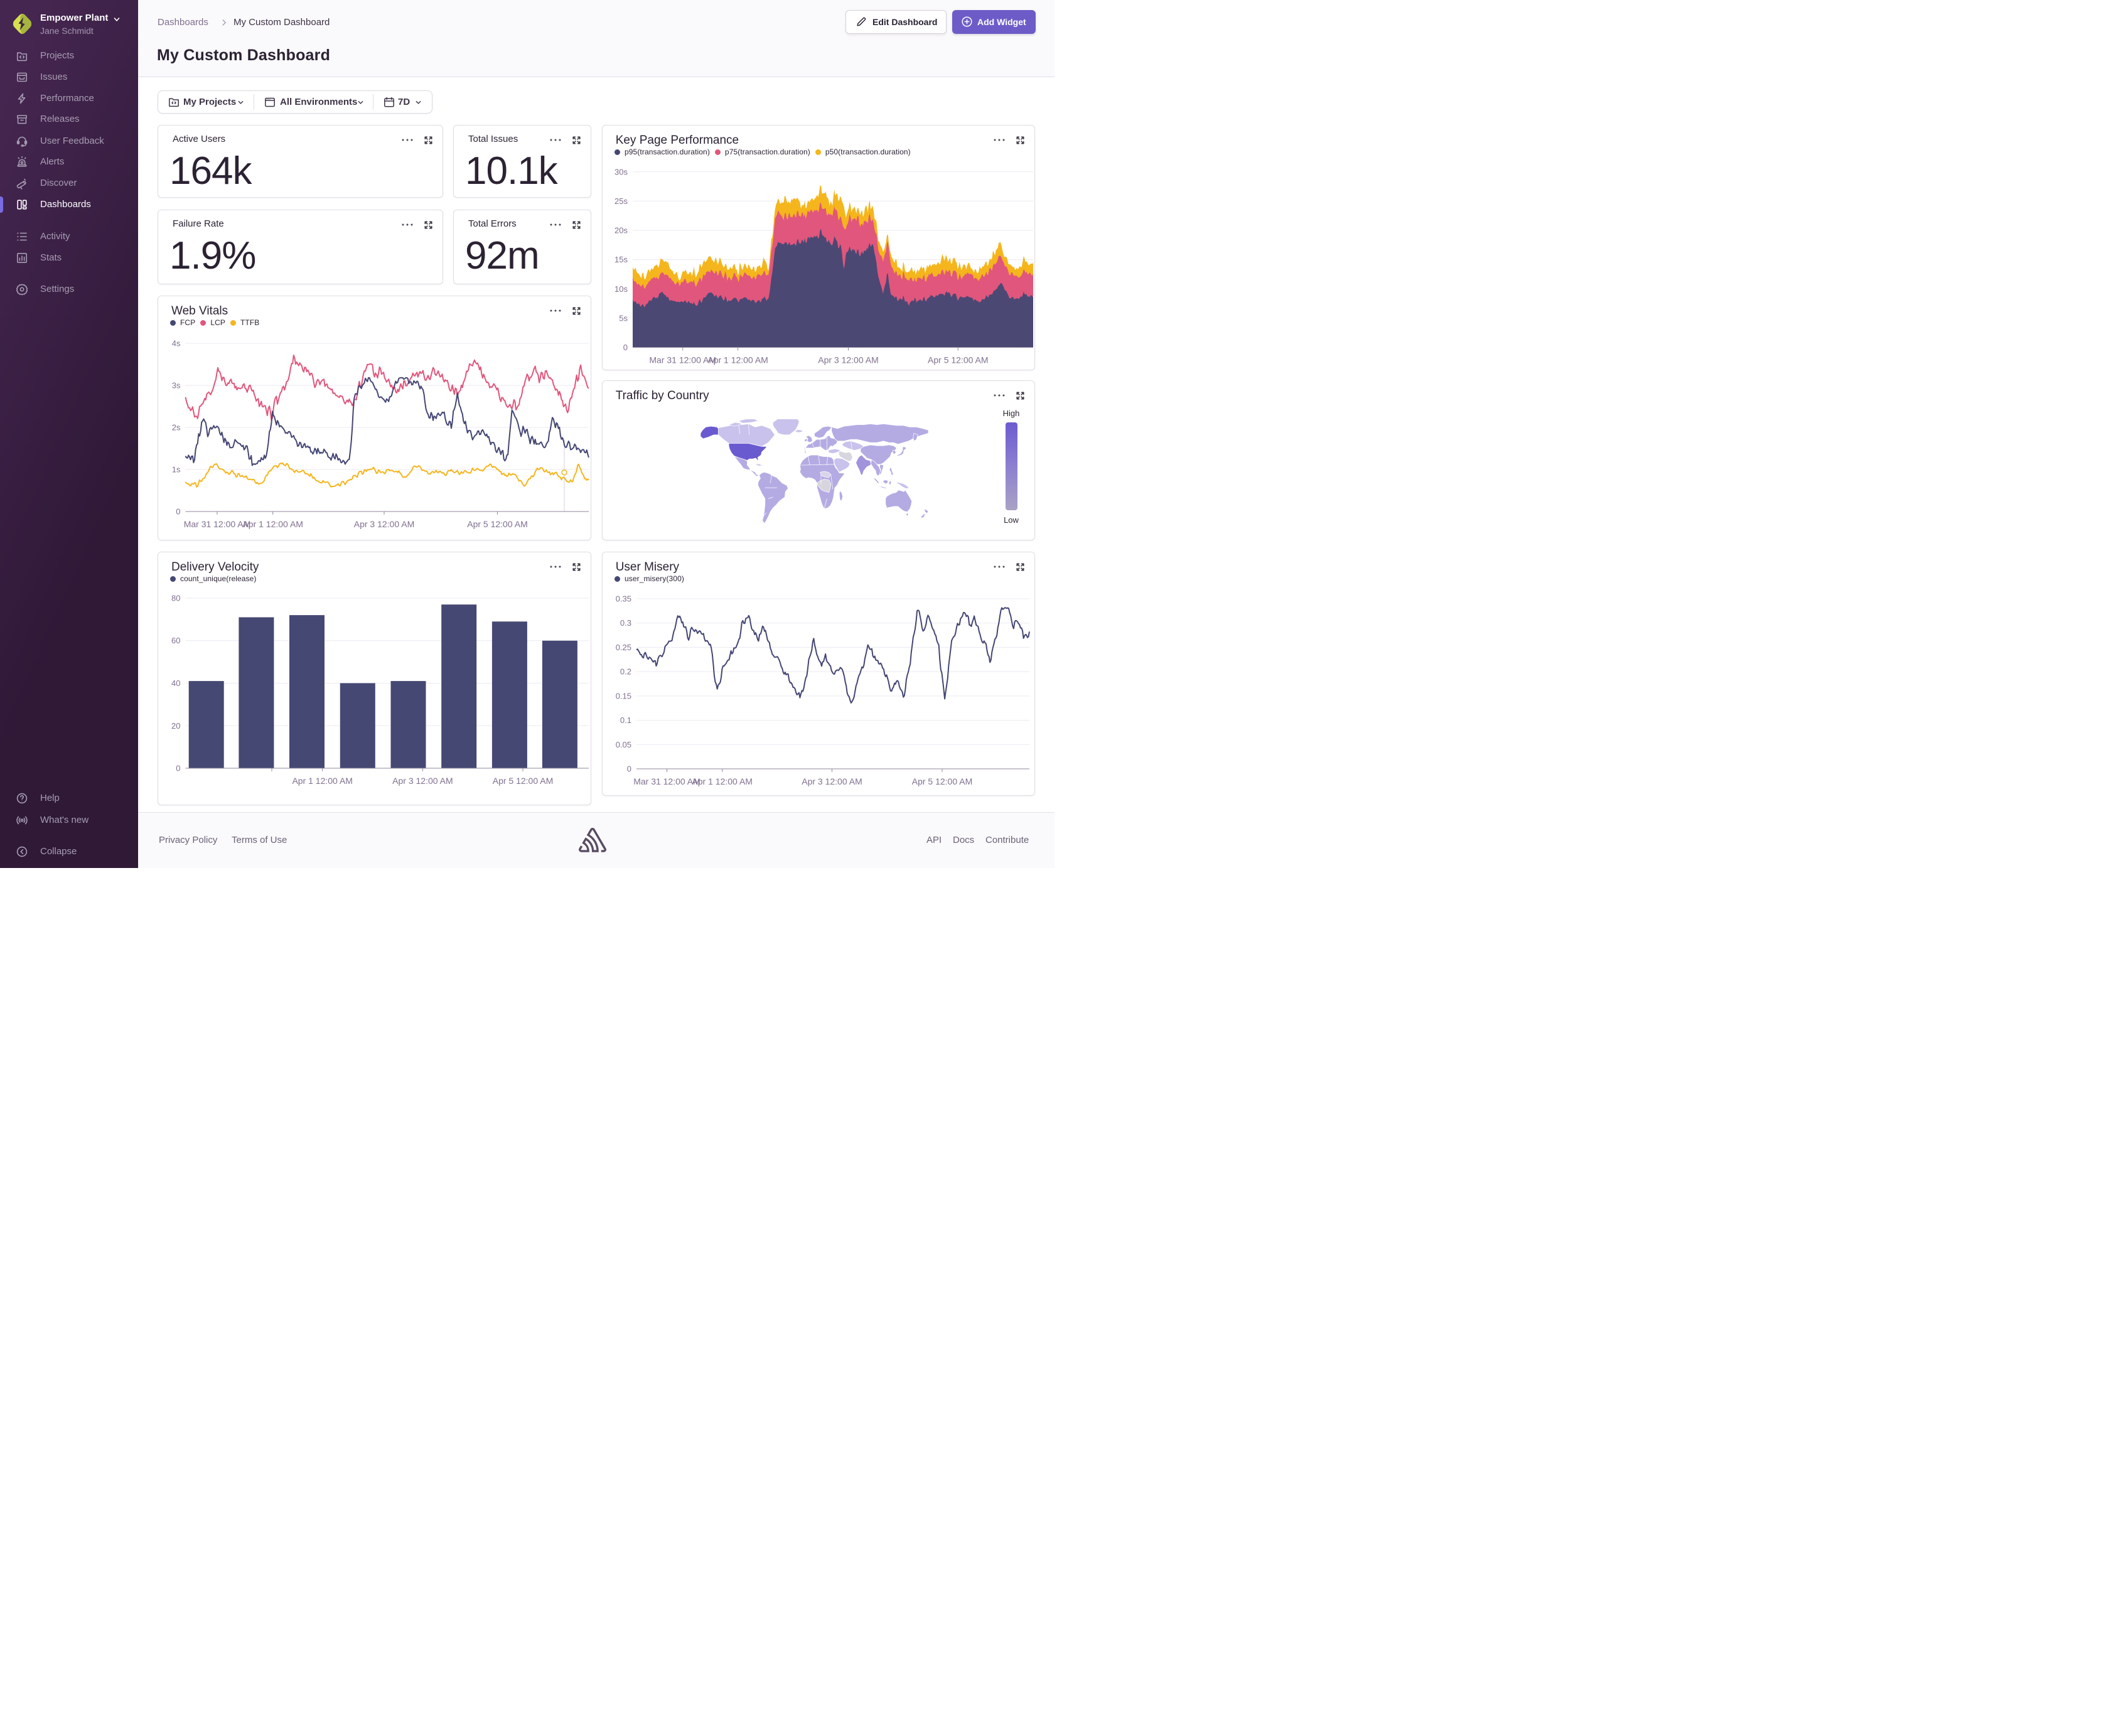 The height and width of the screenshot is (1736, 2109). What do you see at coordinates (175, 726) in the screenshot?
I see `svg-text: 20` at bounding box center [175, 726].